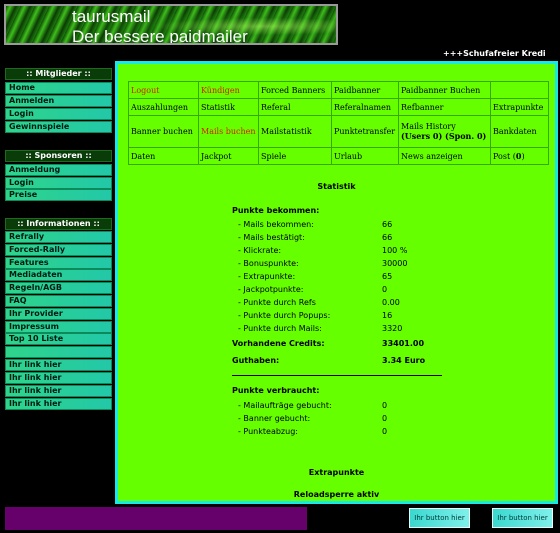 This screenshot has width=560, height=533. What do you see at coordinates (519, 107) in the screenshot?
I see `nav-extrapunkte: Extrapunkte` at bounding box center [519, 107].